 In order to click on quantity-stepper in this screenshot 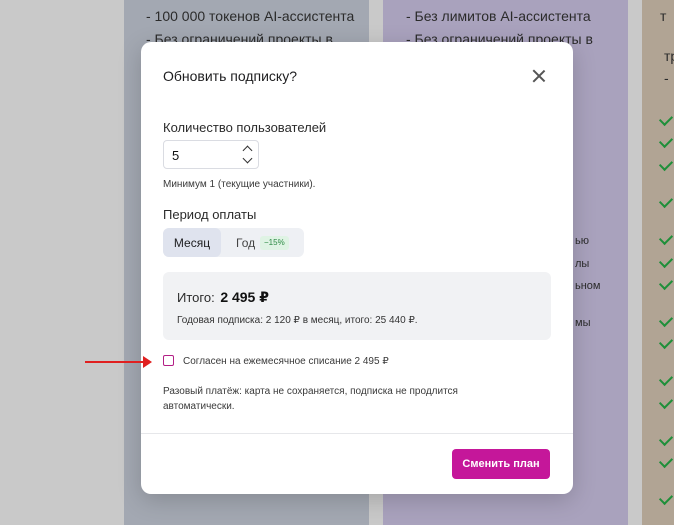, I will do `click(248, 155)`.